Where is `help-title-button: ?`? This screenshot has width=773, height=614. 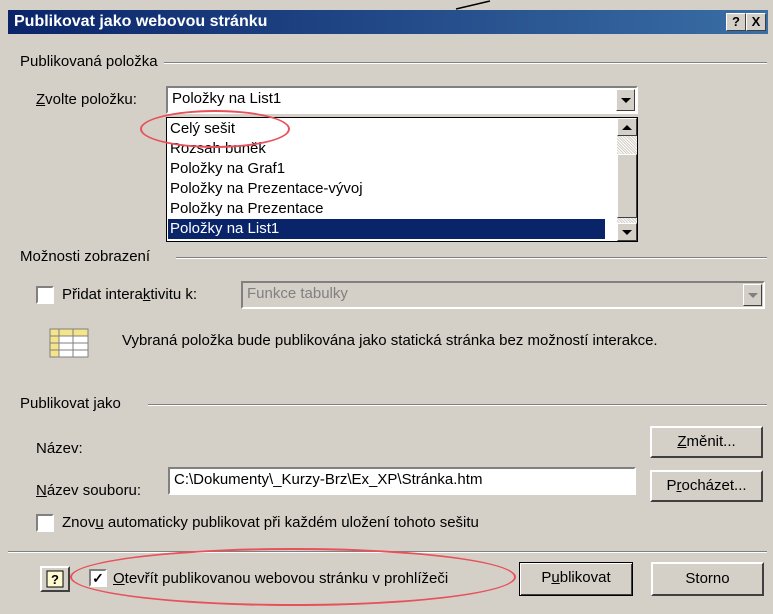 help-title-button: ? is located at coordinates (736, 22).